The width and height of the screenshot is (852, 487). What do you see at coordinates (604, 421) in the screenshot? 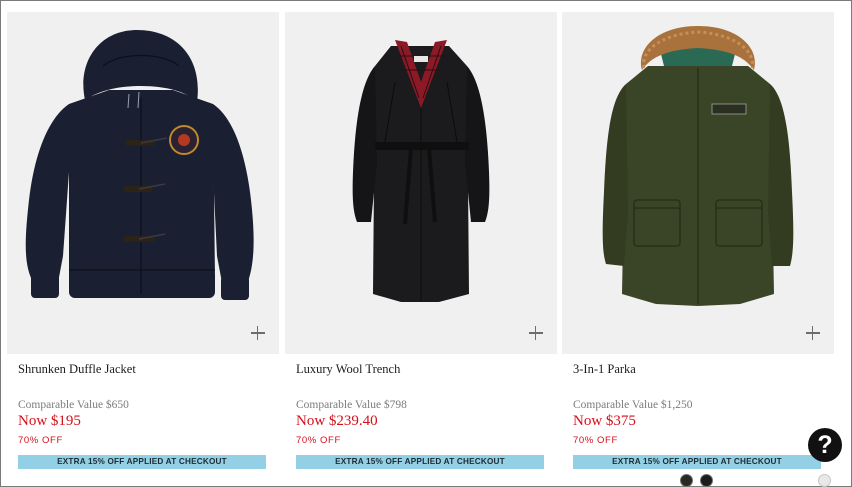
I see `sale-price: Now $375` at bounding box center [604, 421].